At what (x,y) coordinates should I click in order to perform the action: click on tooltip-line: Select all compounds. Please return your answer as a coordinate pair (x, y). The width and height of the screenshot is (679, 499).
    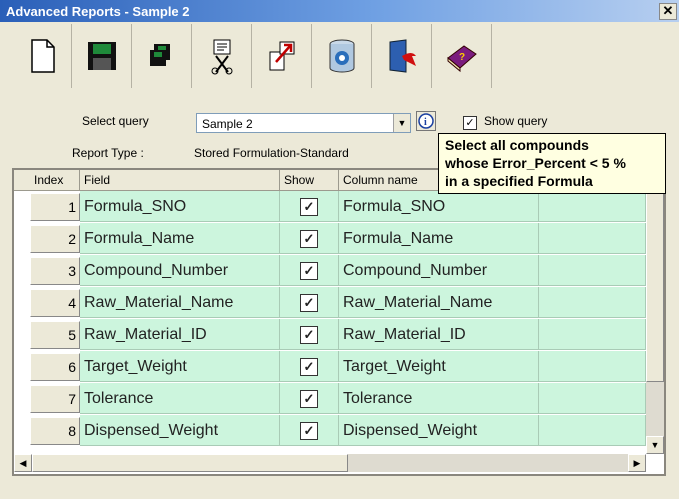
    Looking at the image, I should click on (517, 145).